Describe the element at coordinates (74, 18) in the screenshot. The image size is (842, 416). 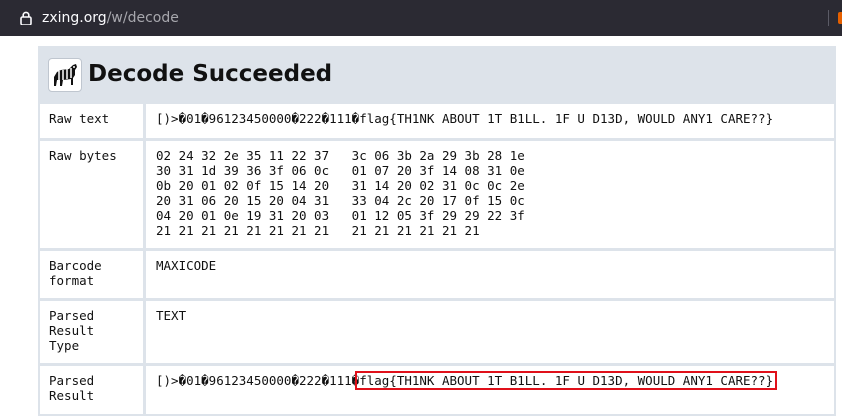
I see `url-host: zxing.org` at that location.